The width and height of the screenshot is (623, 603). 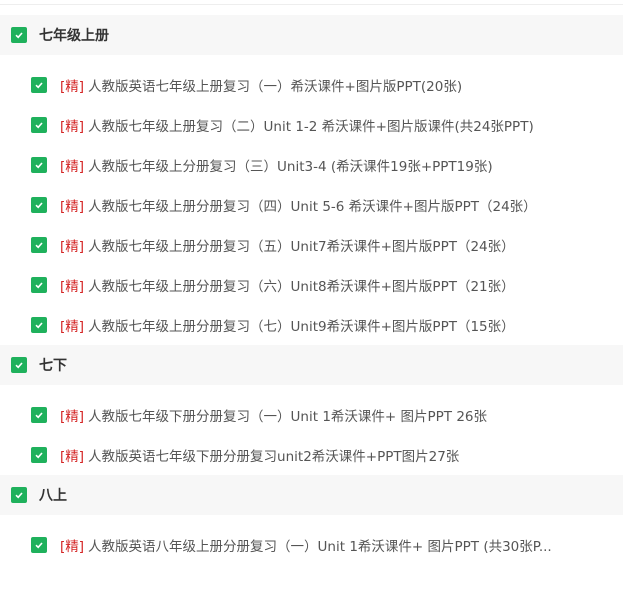 What do you see at coordinates (311, 4) in the screenshot?
I see `divider` at bounding box center [311, 4].